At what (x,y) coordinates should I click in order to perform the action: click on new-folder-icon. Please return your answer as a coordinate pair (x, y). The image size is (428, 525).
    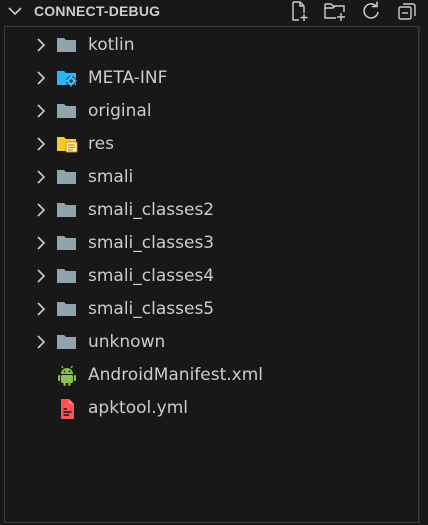
    Looking at the image, I should click on (335, 11).